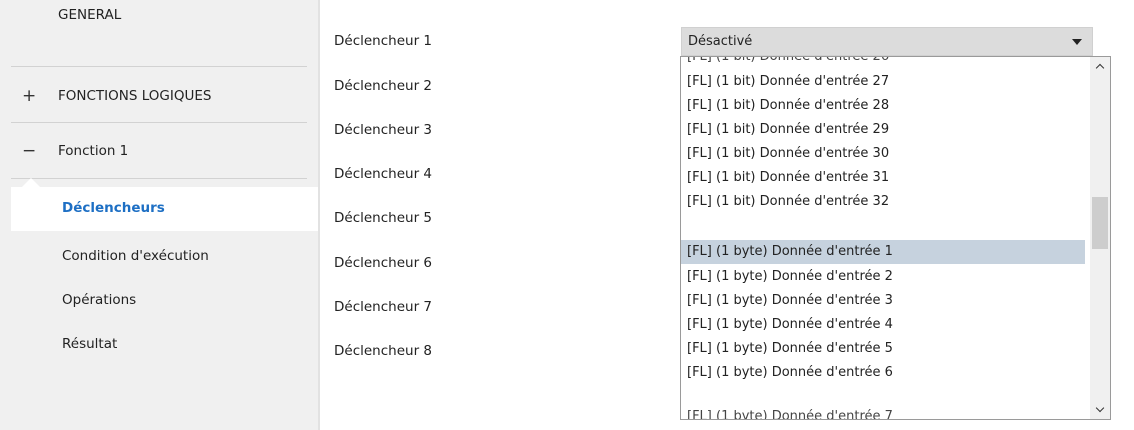  I want to click on param-label-declencheur-8: Déclencheur 8, so click(383, 351).